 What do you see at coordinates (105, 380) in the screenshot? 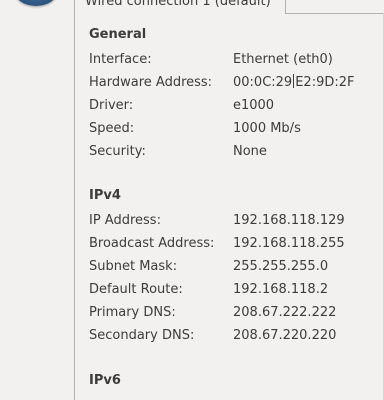
I see `section-title-ipv6: IPv6` at bounding box center [105, 380].